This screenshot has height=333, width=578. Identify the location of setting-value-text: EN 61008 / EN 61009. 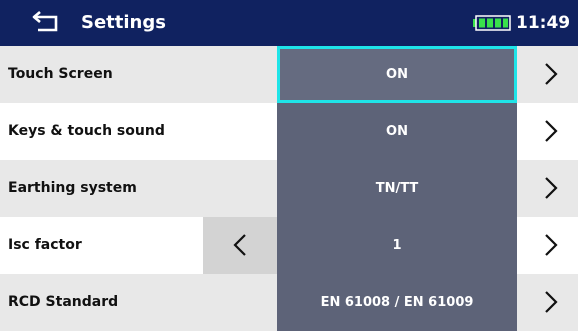
(397, 302).